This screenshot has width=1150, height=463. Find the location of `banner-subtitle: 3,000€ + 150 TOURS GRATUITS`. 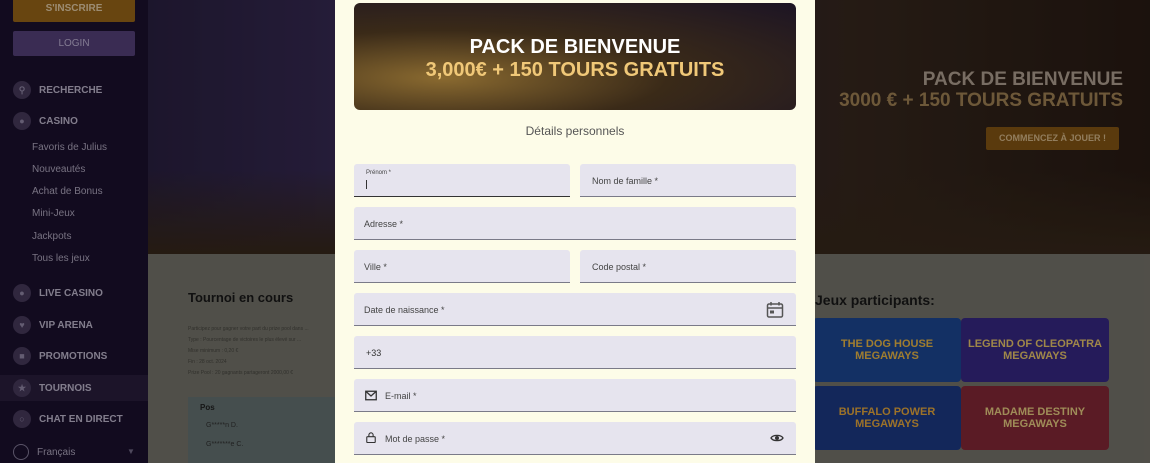

banner-subtitle: 3,000€ + 150 TOURS GRATUITS is located at coordinates (575, 70).